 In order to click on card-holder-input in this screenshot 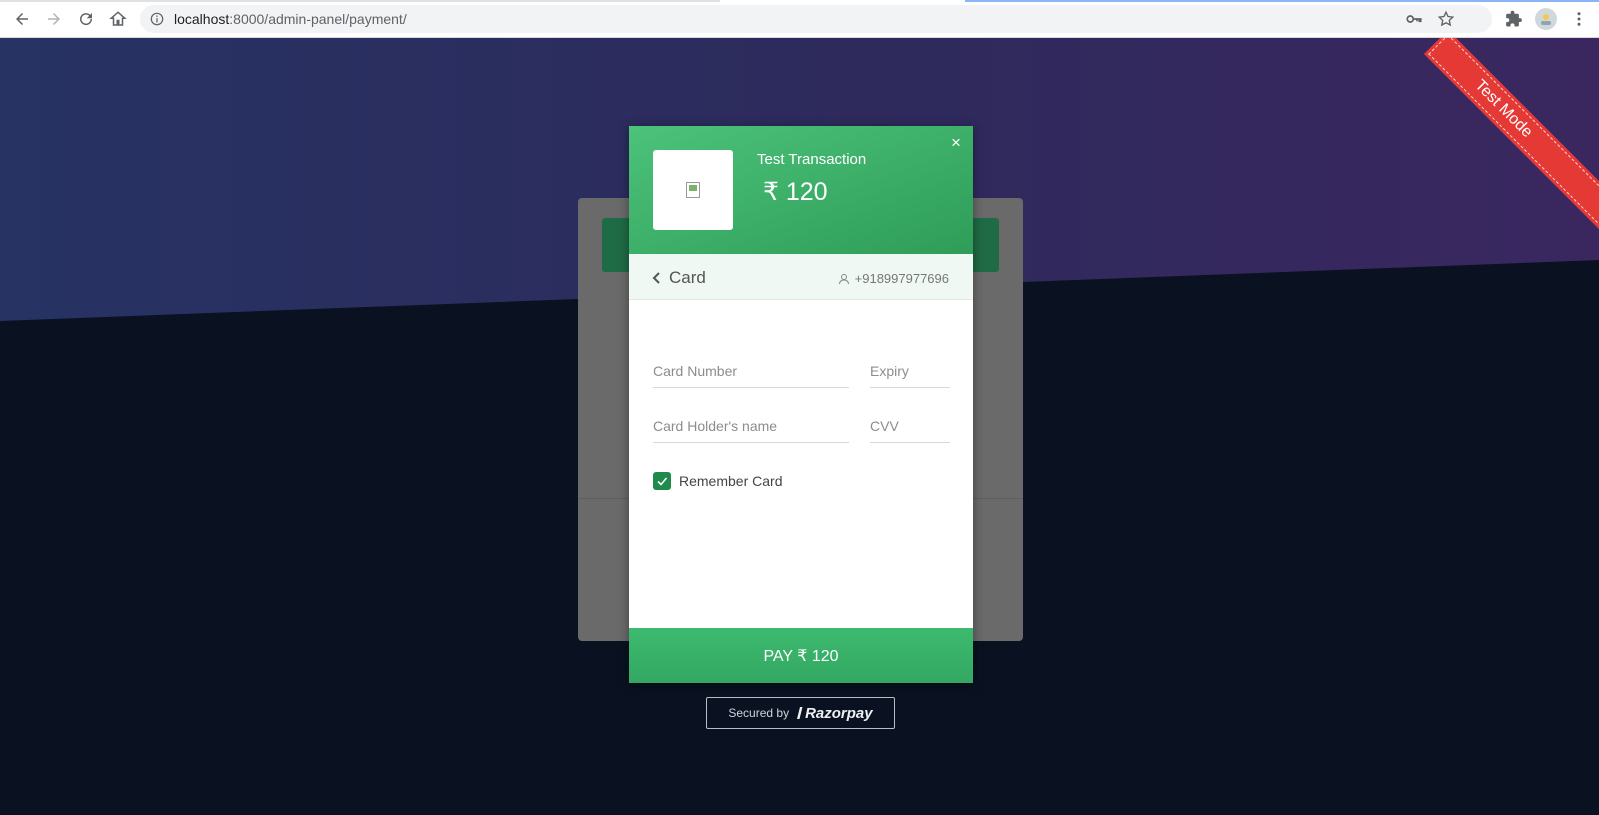, I will do `click(751, 426)`.